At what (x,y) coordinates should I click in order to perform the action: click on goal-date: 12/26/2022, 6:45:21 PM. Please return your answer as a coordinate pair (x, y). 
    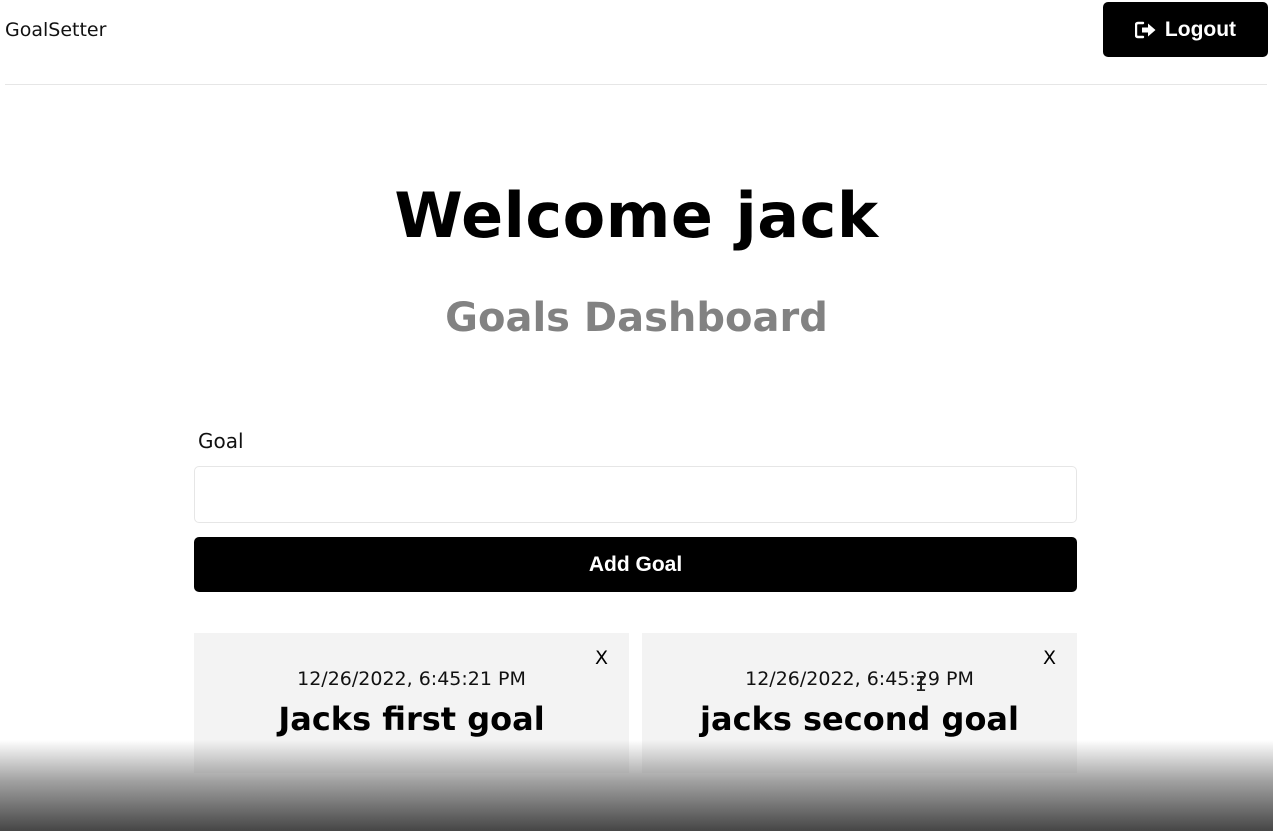
    Looking at the image, I should click on (411, 679).